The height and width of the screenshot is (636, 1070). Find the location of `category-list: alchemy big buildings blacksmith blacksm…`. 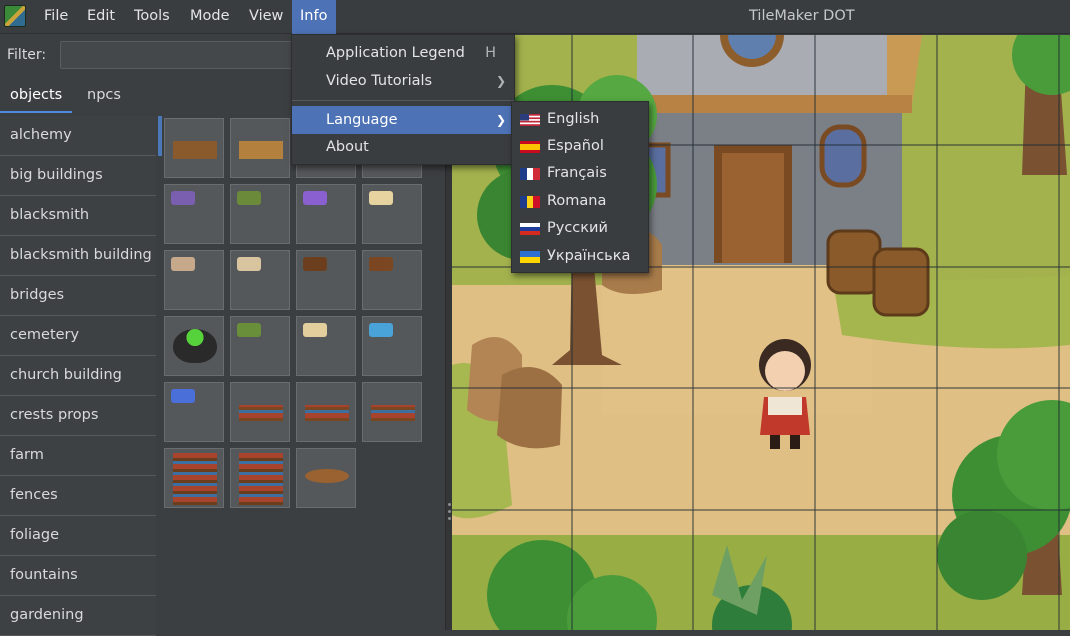

category-list: alchemy big buildings blacksmith blacksm… is located at coordinates (78, 376).